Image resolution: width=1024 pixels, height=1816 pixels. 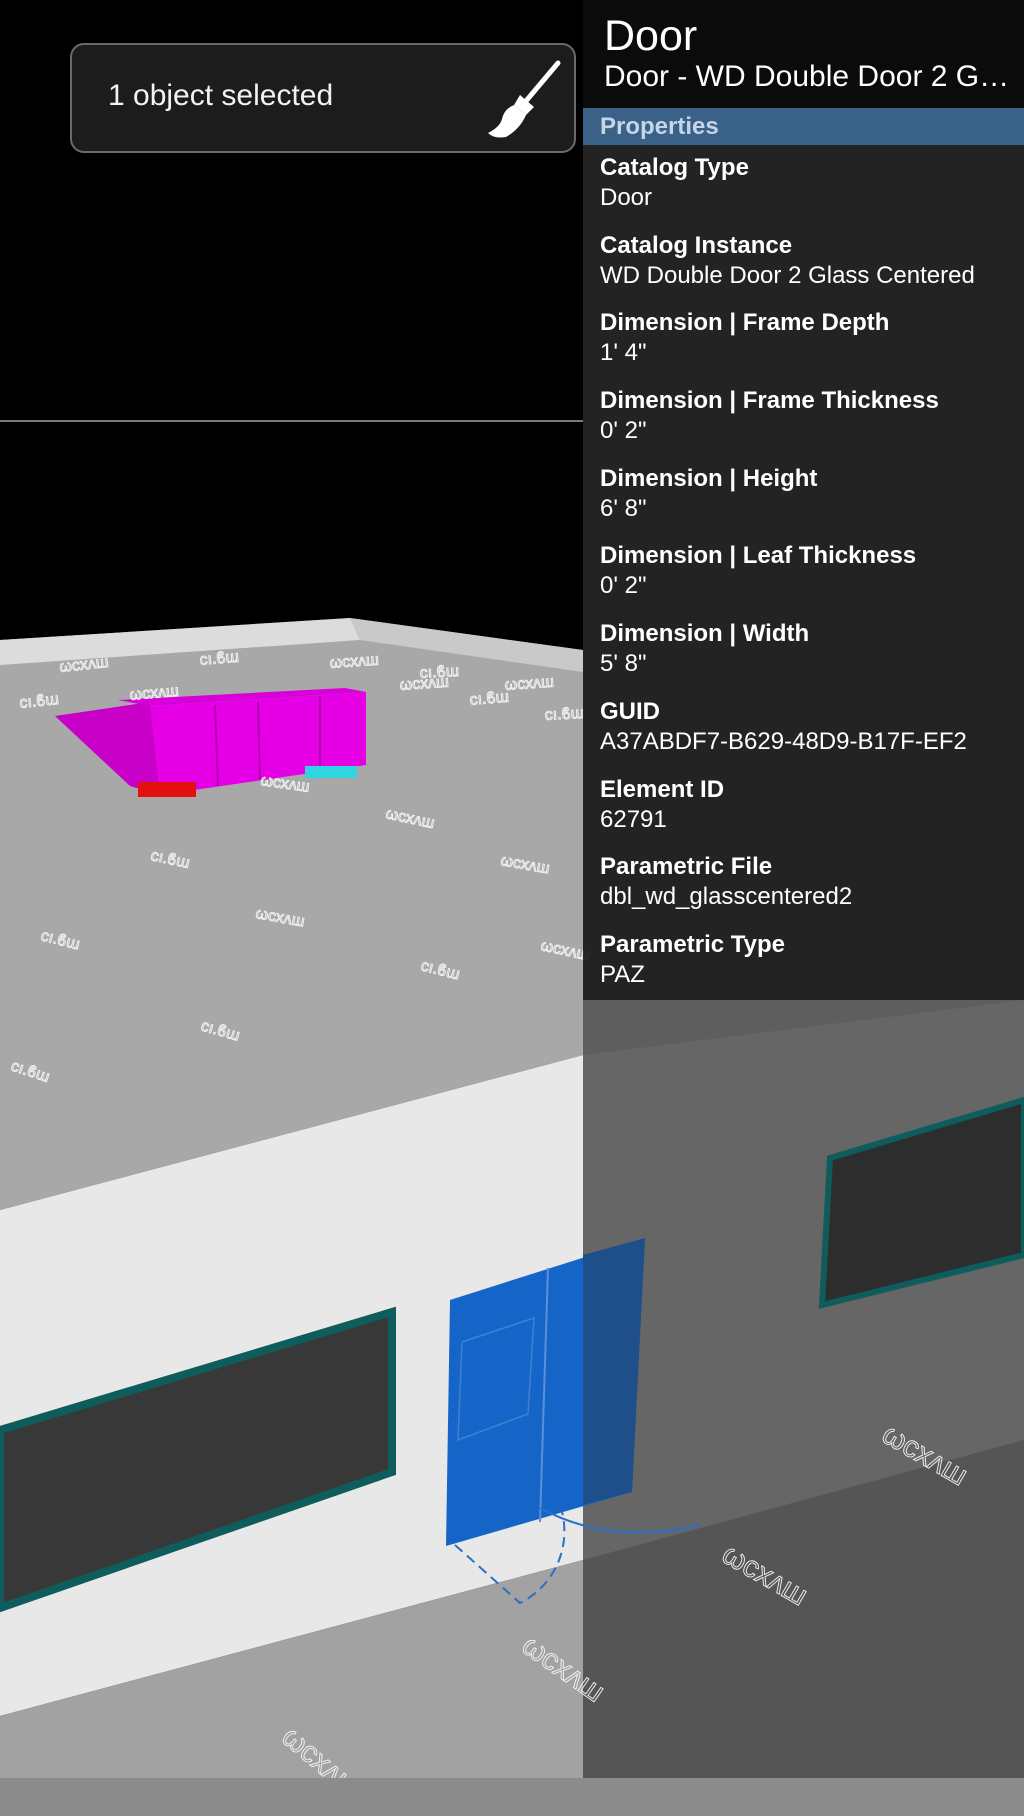 What do you see at coordinates (803, 654) in the screenshot?
I see `property-row: Dimension | Width 5' 8"` at bounding box center [803, 654].